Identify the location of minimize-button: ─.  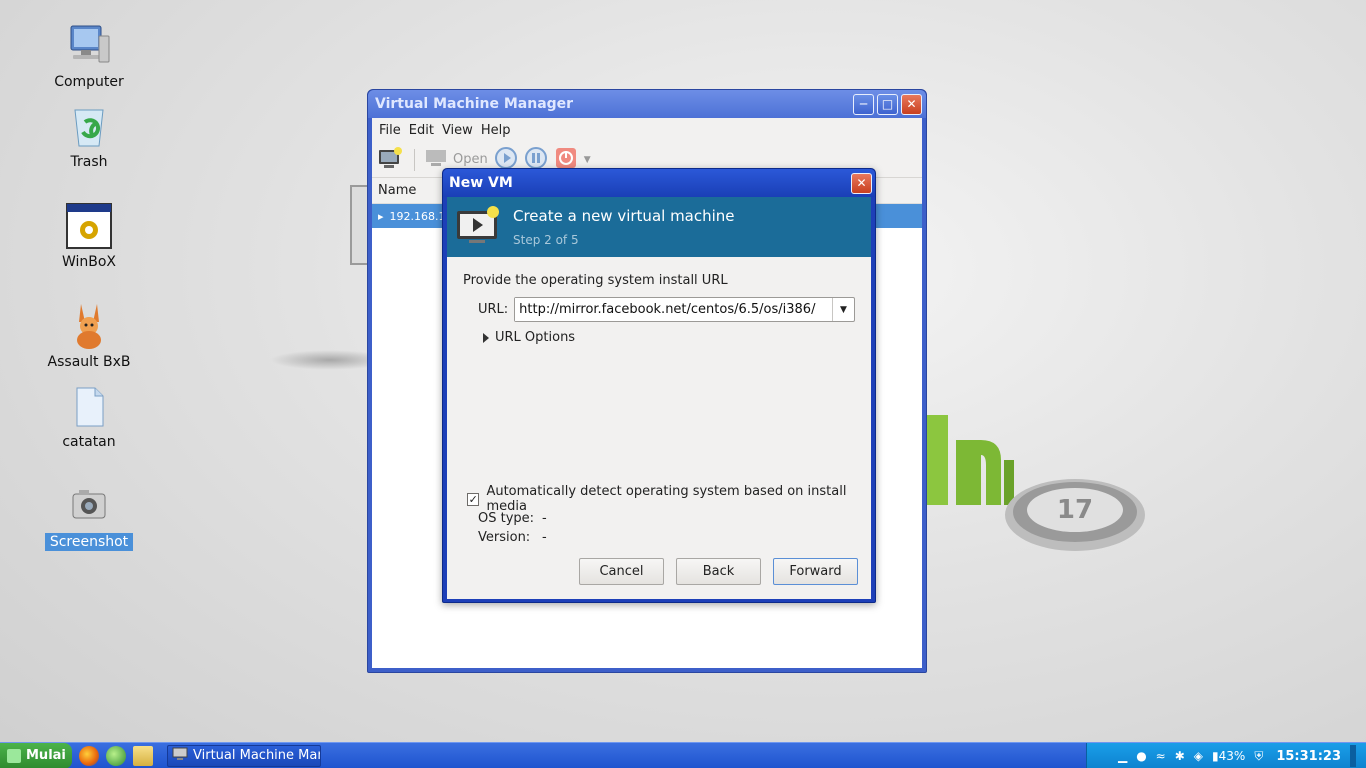
(863, 104).